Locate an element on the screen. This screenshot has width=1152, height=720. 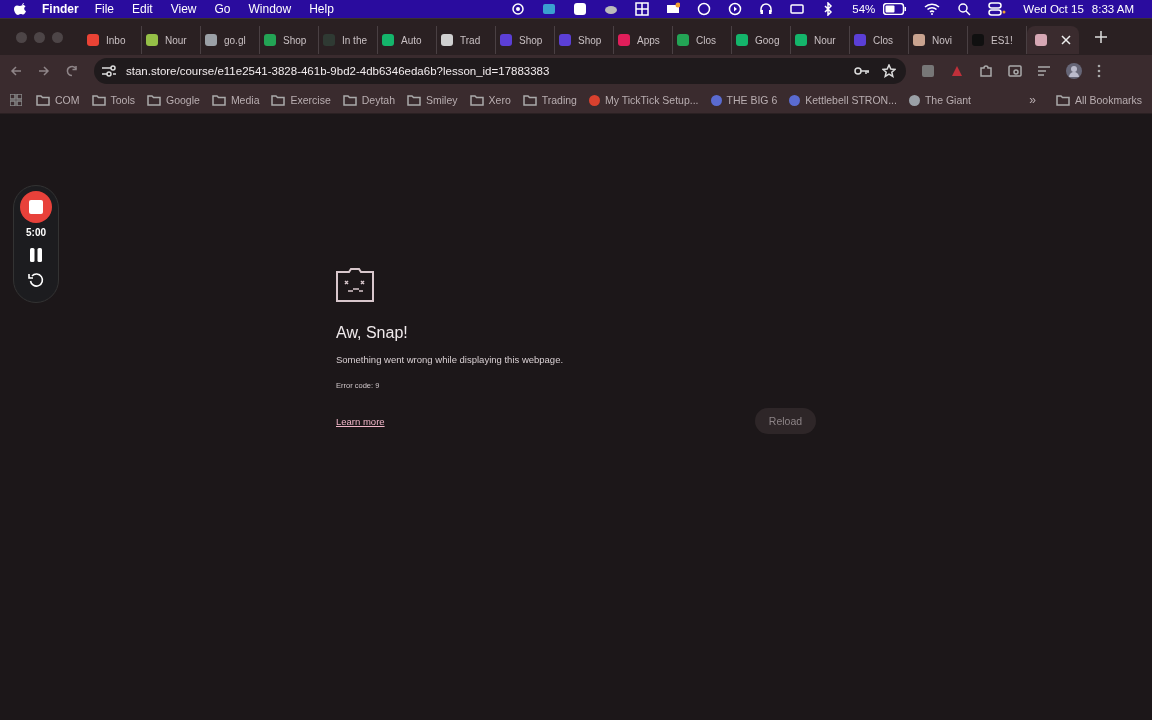
tab-title: ES1! is located at coordinates (1002, 40).